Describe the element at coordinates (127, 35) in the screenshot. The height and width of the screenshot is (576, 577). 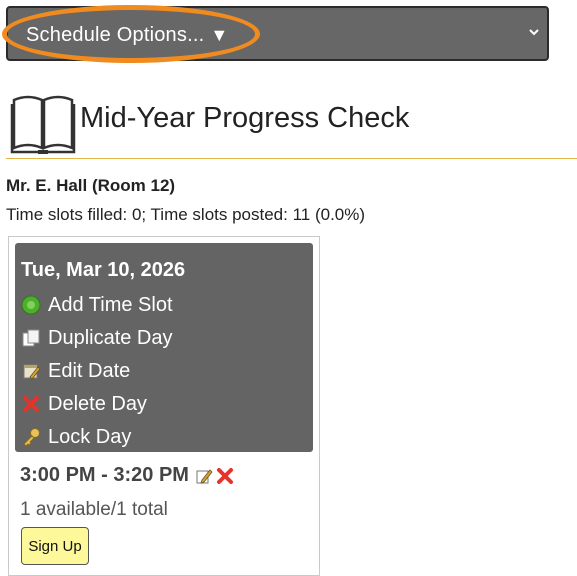
I see `schedule-options-label: Schedule Options... ▼` at that location.